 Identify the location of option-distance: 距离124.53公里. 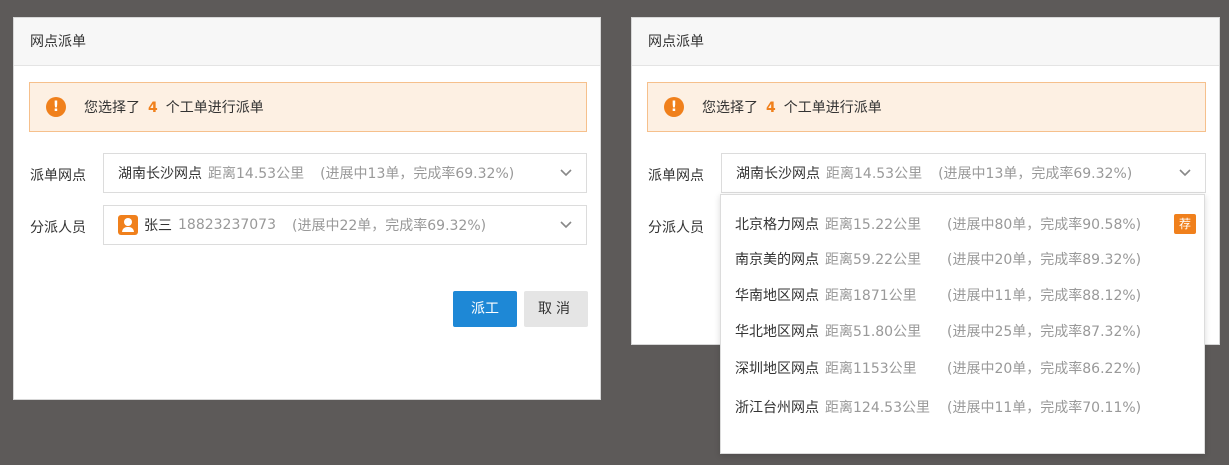
(877, 408).